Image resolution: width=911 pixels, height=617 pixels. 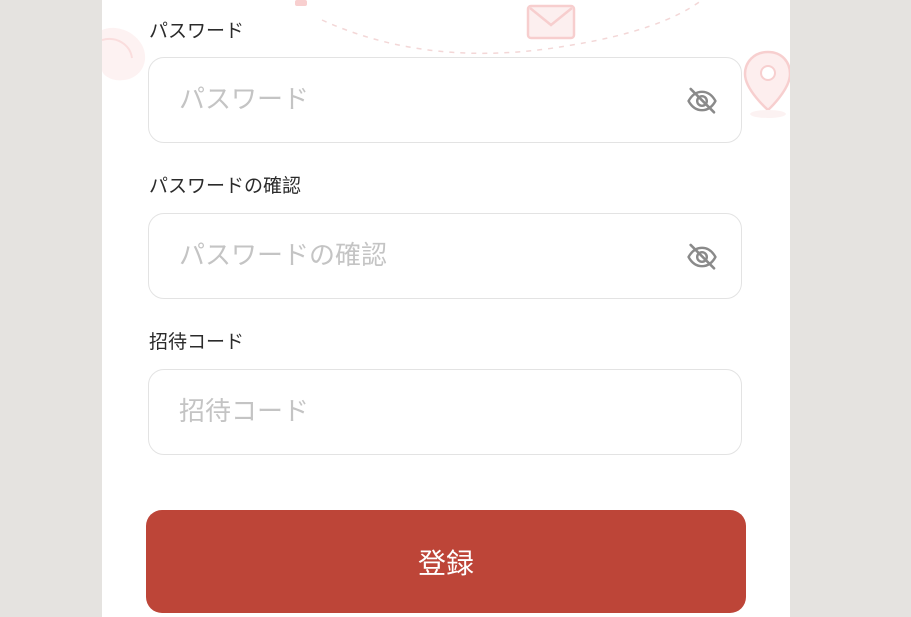 What do you see at coordinates (301, 3) in the screenshot?
I see `decorative-dot` at bounding box center [301, 3].